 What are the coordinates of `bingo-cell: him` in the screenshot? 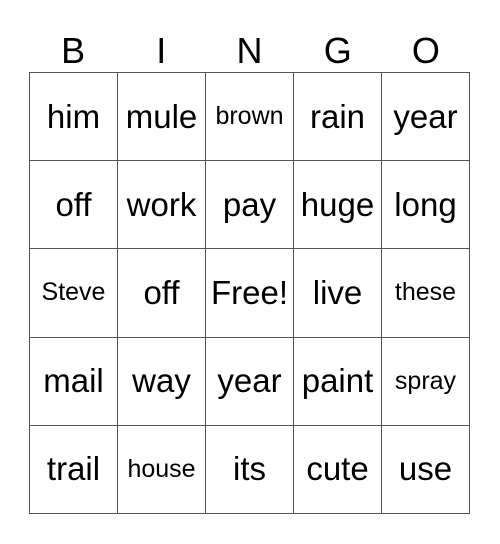 It's located at (74, 117).